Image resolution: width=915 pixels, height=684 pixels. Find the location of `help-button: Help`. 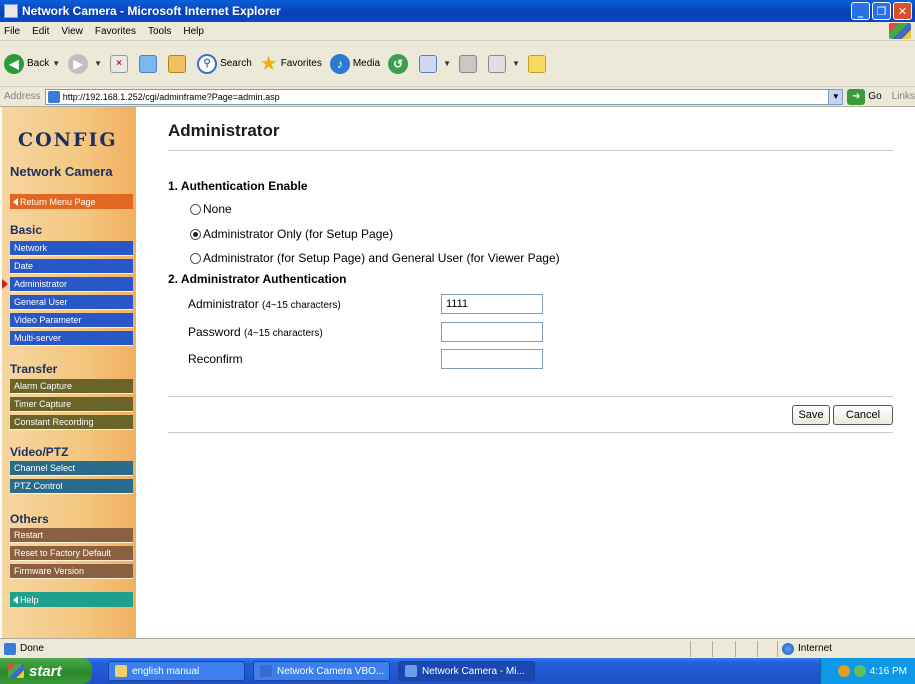

help-button: Help is located at coordinates (71, 599).